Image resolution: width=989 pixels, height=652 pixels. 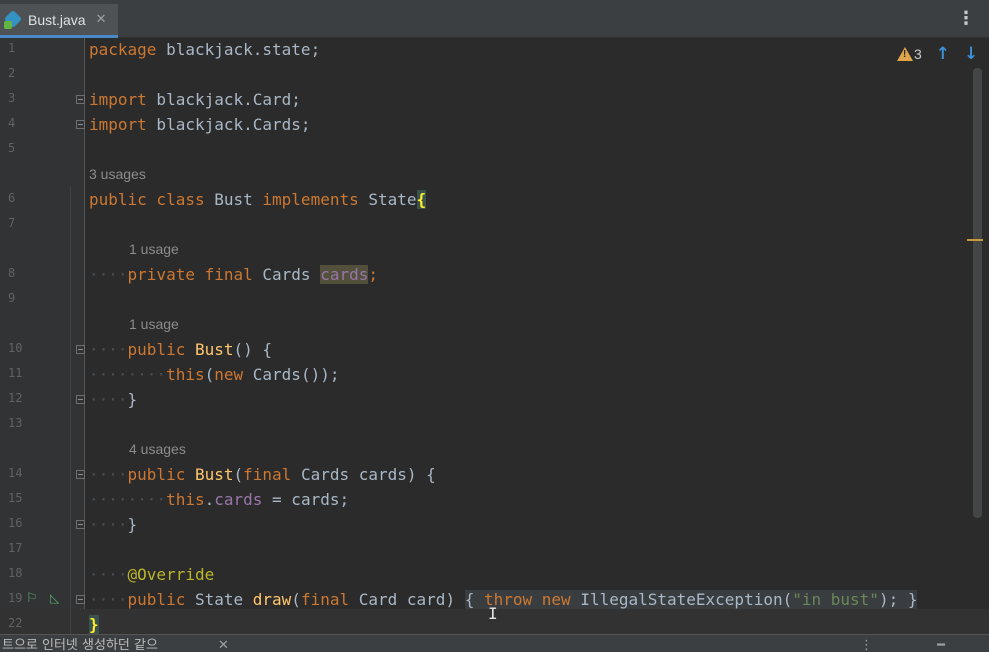 What do you see at coordinates (494, 19) in the screenshot?
I see `editor-tab-bar: Bust.java ✕ ⋮` at bounding box center [494, 19].